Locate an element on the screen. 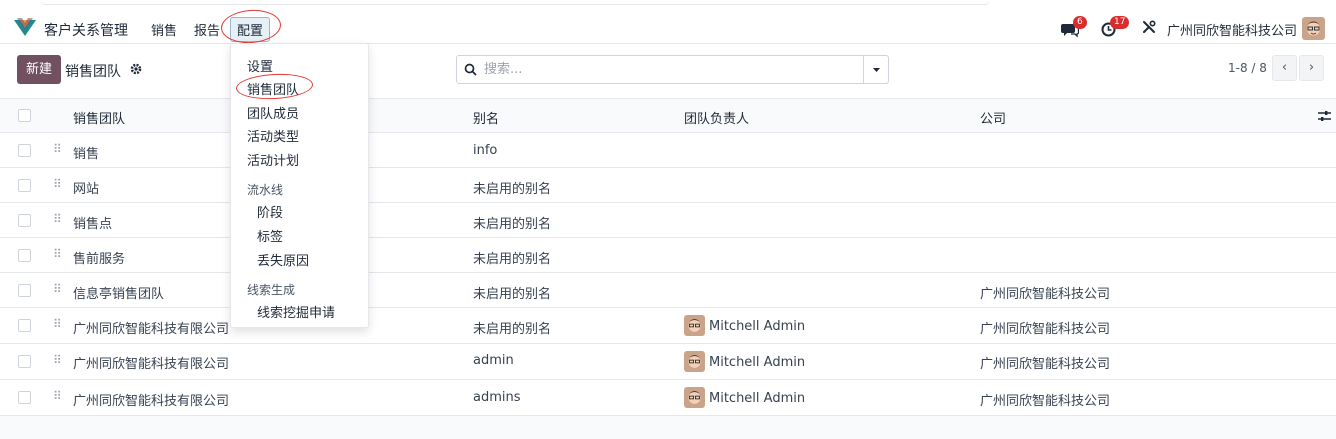 The height and width of the screenshot is (439, 1336). page-title: 销售团队 is located at coordinates (93, 72).